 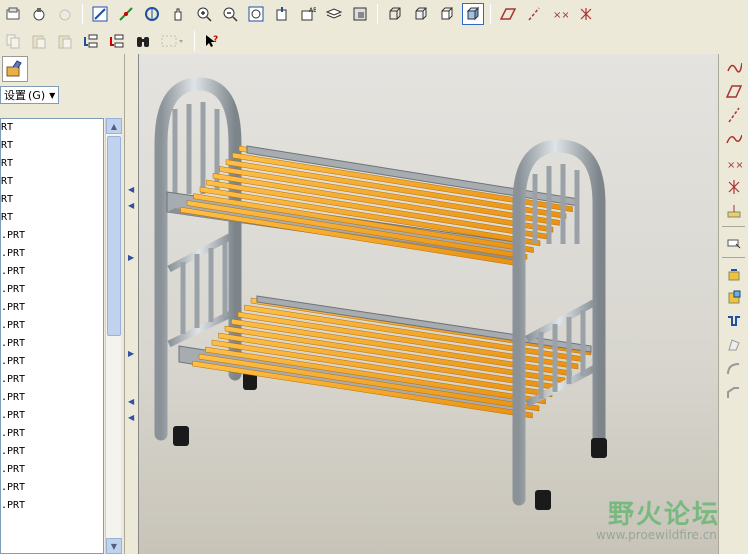 What do you see at coordinates (656, 535) in the screenshot?
I see `watermark-url: www.proewildfire.cn` at bounding box center [656, 535].